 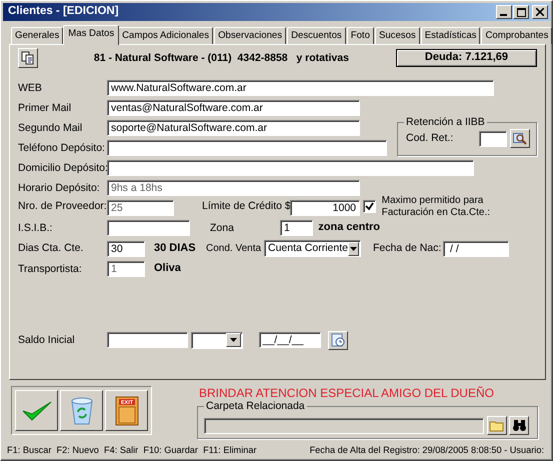 I want to click on field-label: Domicilio Depósito:, so click(x=62, y=168).